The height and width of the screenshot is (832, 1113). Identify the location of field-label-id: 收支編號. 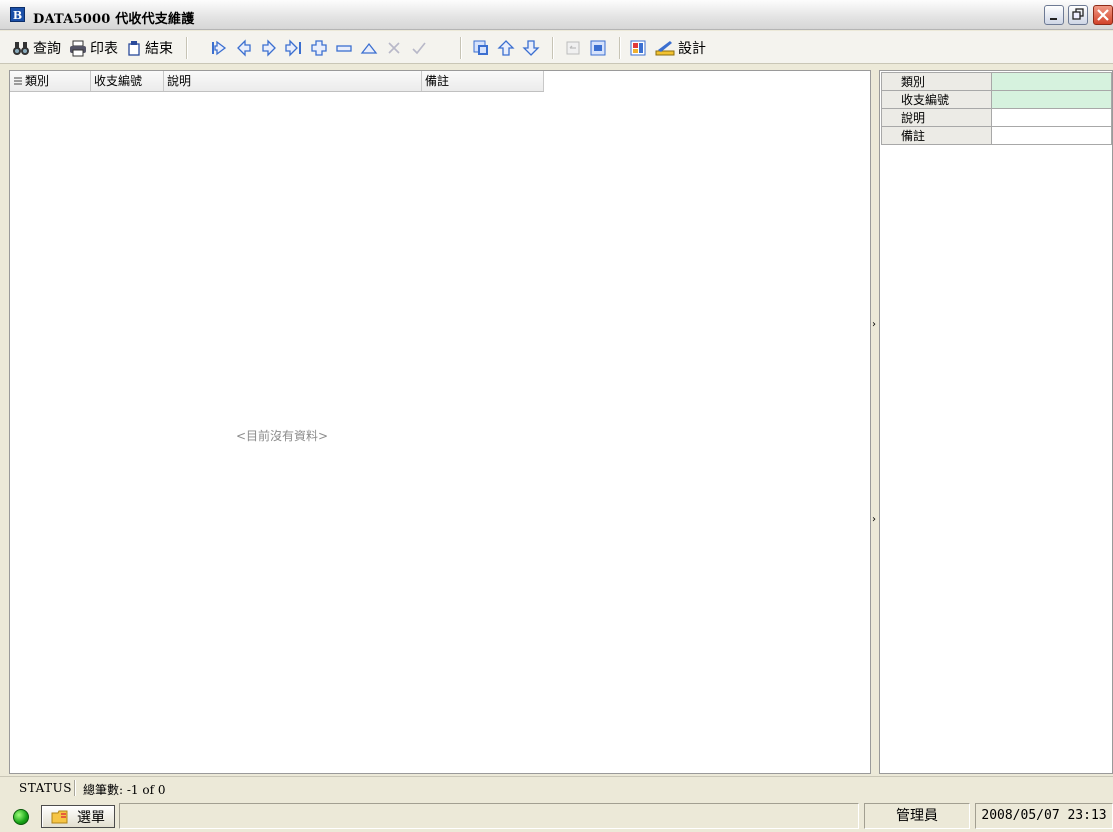
(936, 99).